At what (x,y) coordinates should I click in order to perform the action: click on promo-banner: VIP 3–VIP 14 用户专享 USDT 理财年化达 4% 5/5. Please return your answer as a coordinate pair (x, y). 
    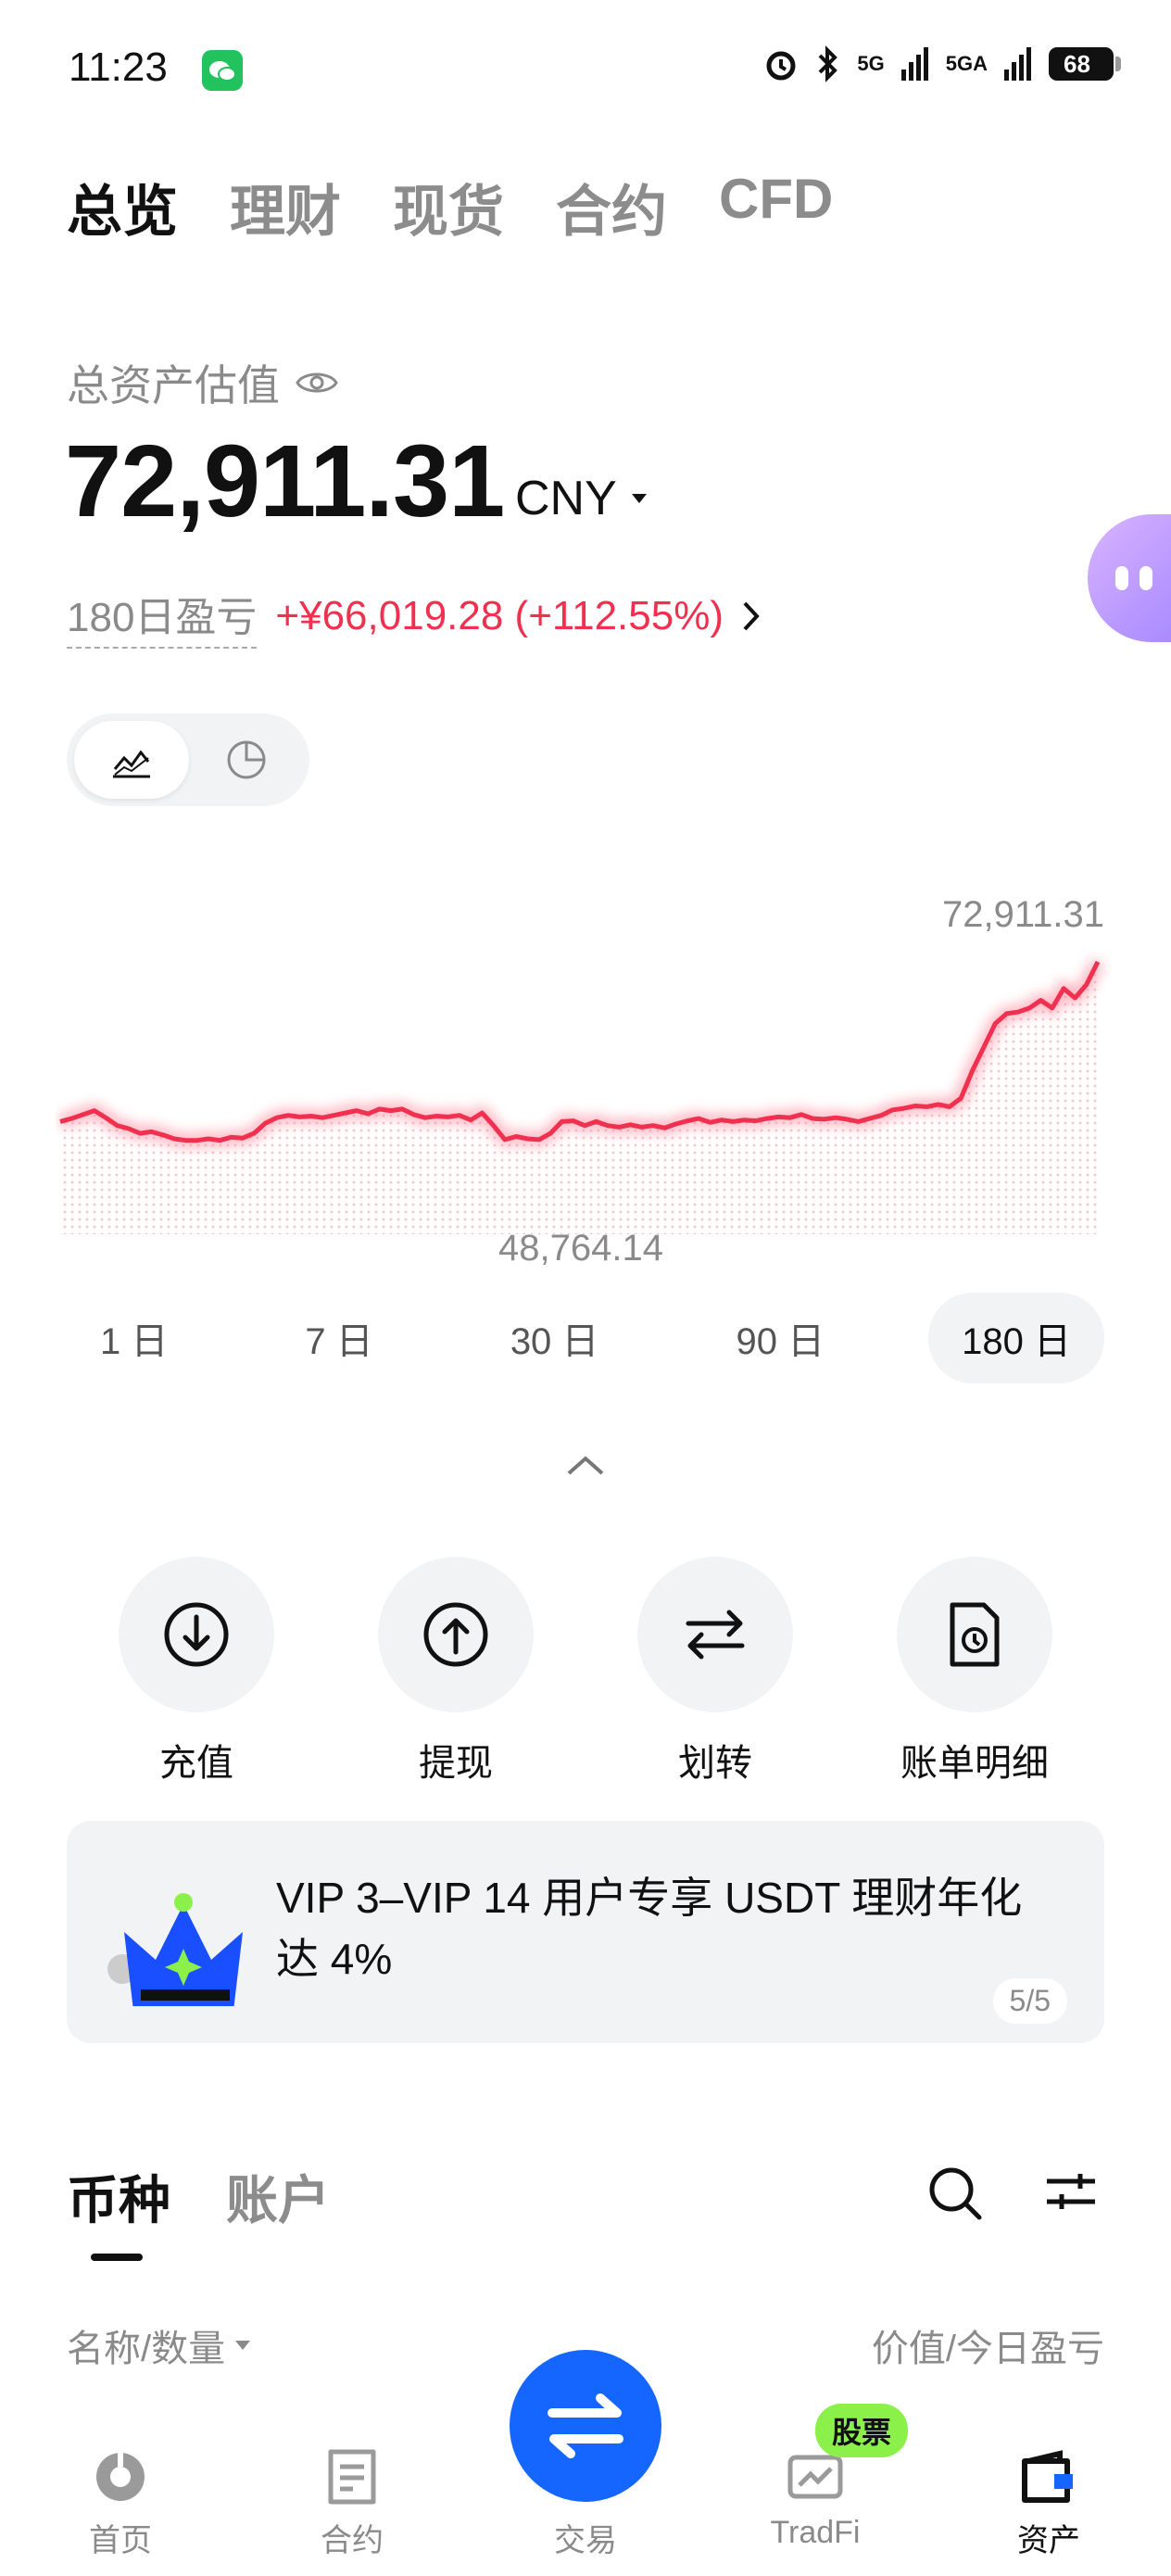
    Looking at the image, I should click on (585, 1932).